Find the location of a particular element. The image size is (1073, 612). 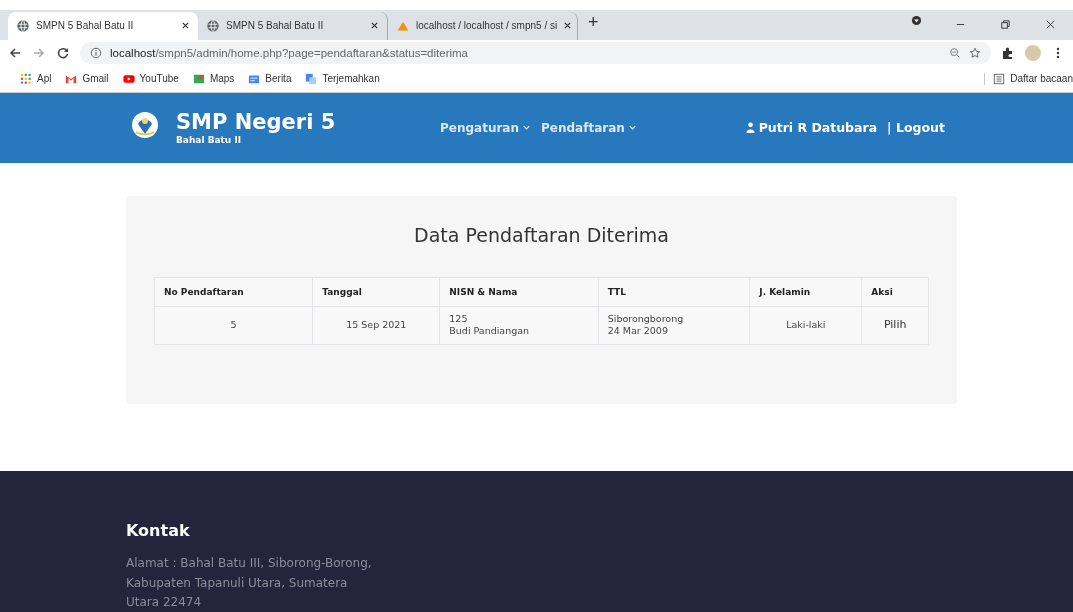

brand-subtitle: Bahal Batu II is located at coordinates (209, 140).